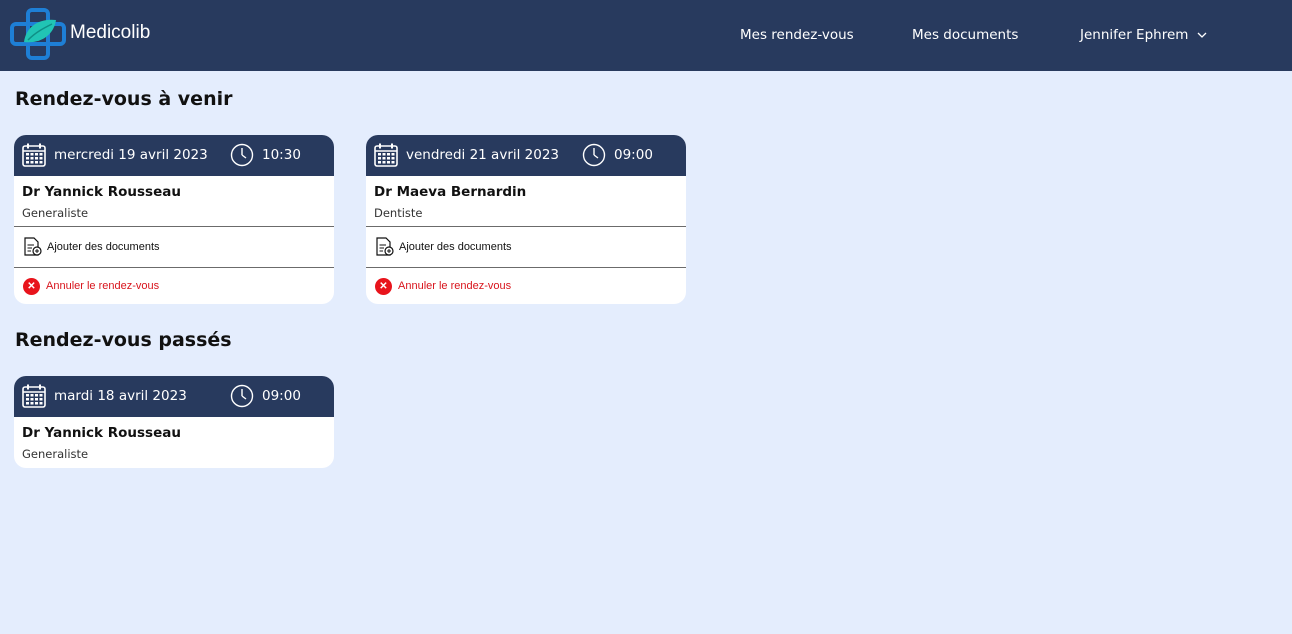 The image size is (1292, 634). Describe the element at coordinates (398, 213) in the screenshot. I see `doctor-specialty: Dentiste` at that location.